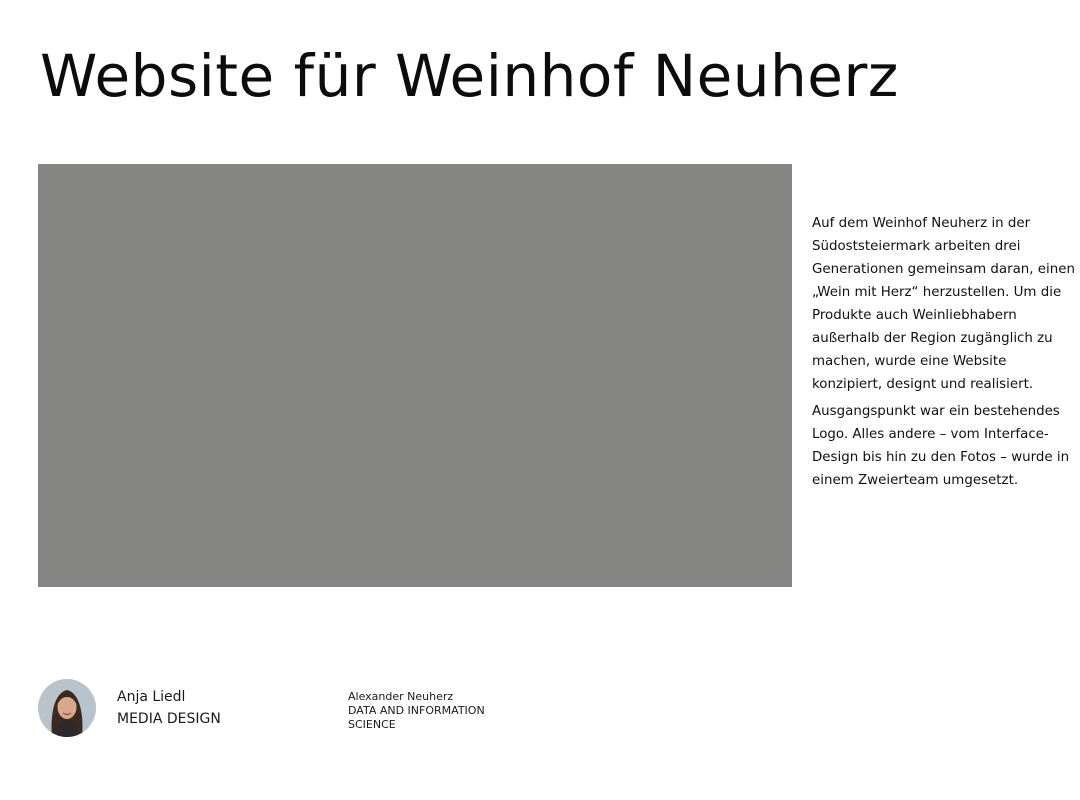 The width and height of the screenshot is (1080, 800). Describe the element at coordinates (416, 710) in the screenshot. I see `coauthor-department-line1: DATA AND INFORMATION` at that location.